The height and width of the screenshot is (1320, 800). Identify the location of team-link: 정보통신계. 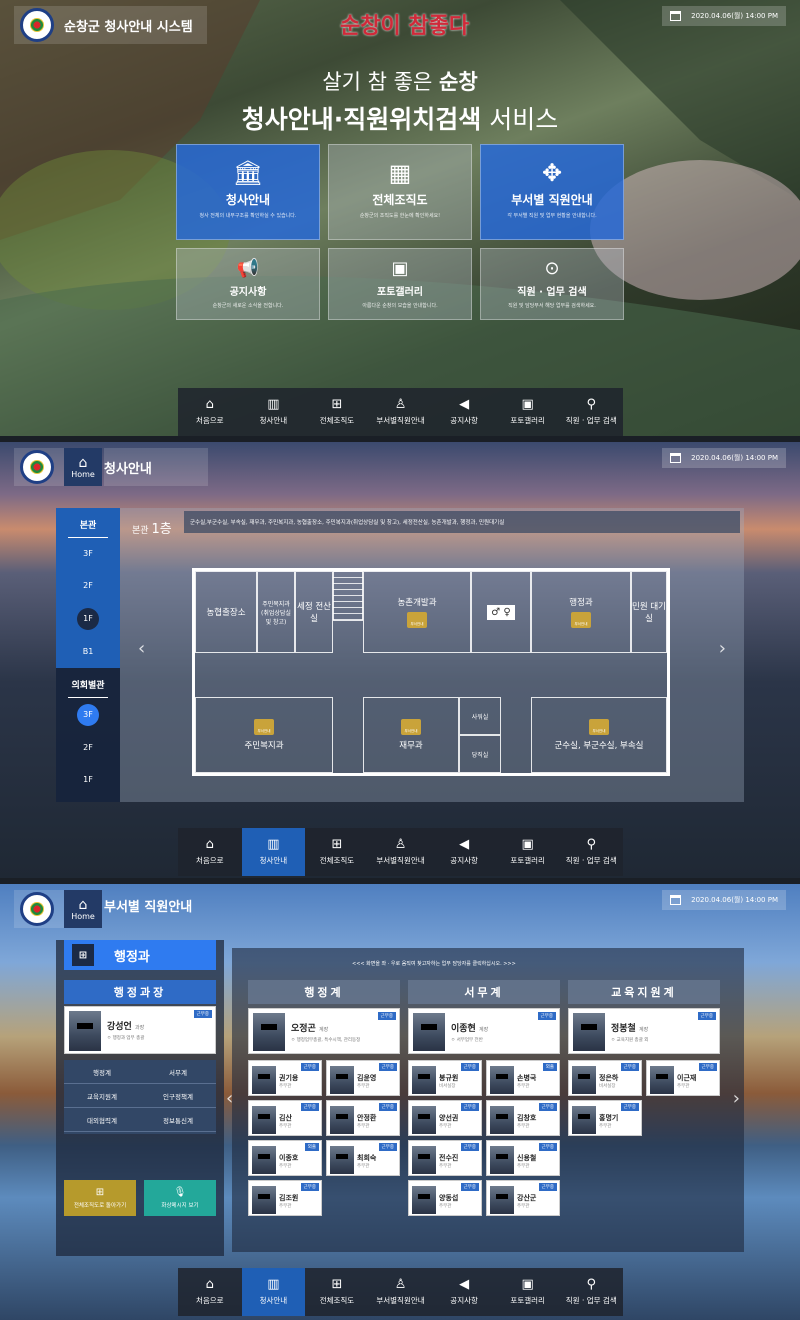
(178, 1120).